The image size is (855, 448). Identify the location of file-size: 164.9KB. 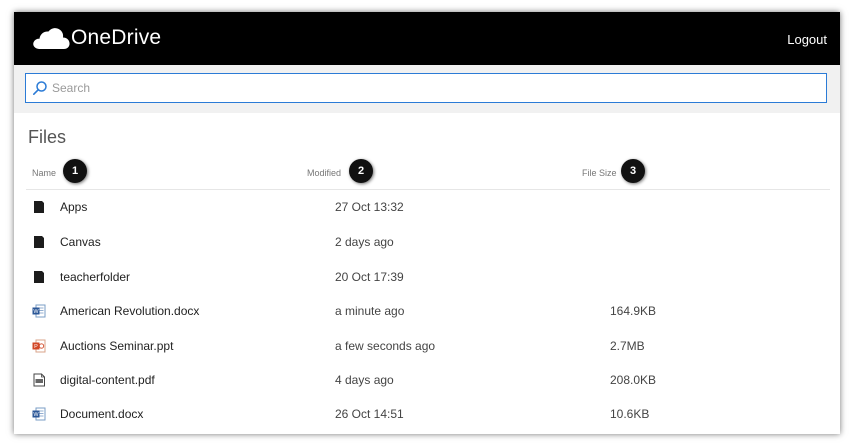
(633, 311).